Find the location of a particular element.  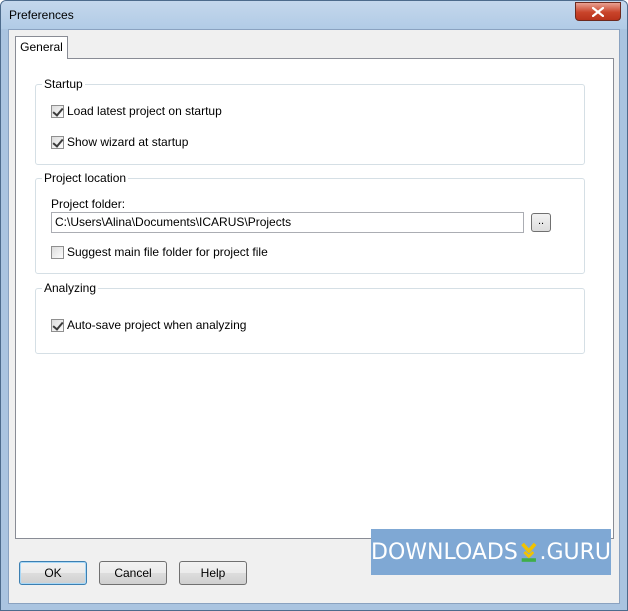

show-wizard-checkbox is located at coordinates (57, 142).